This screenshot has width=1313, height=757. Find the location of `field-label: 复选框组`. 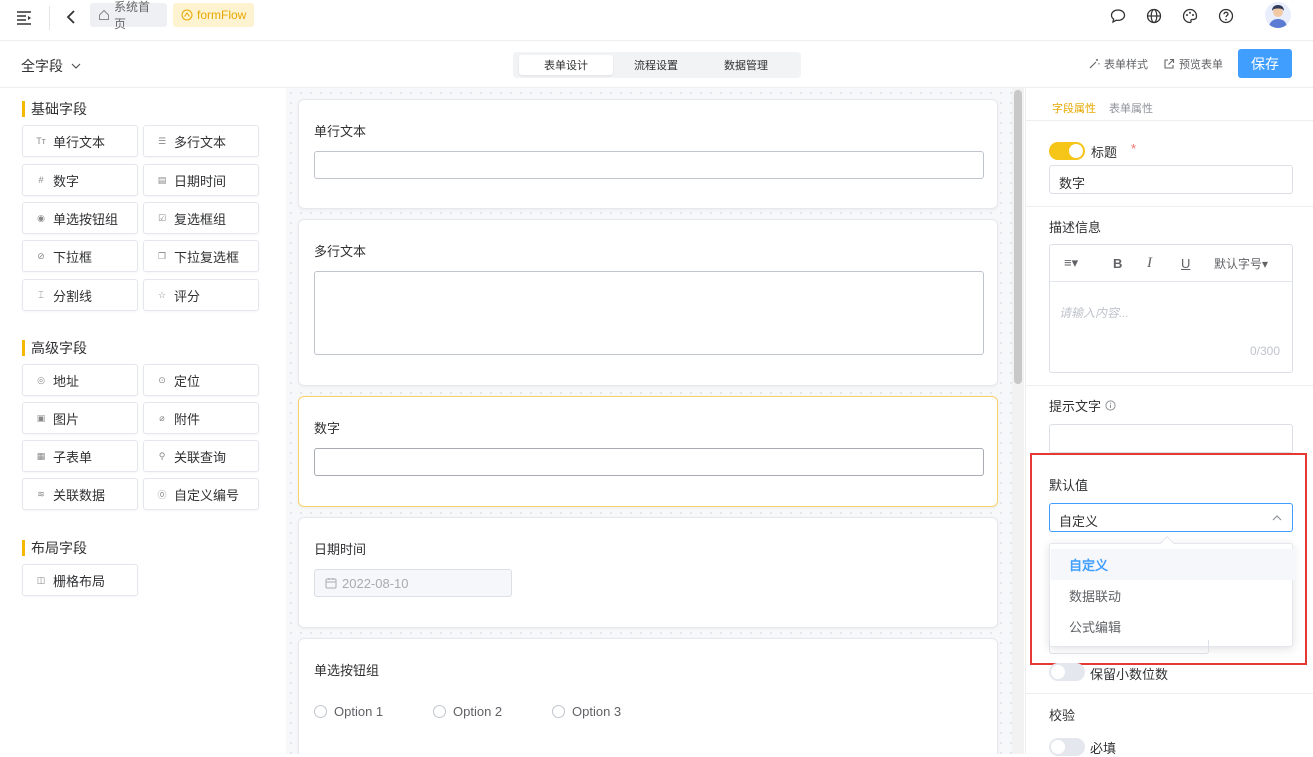

field-label: 复选框组 is located at coordinates (200, 219).